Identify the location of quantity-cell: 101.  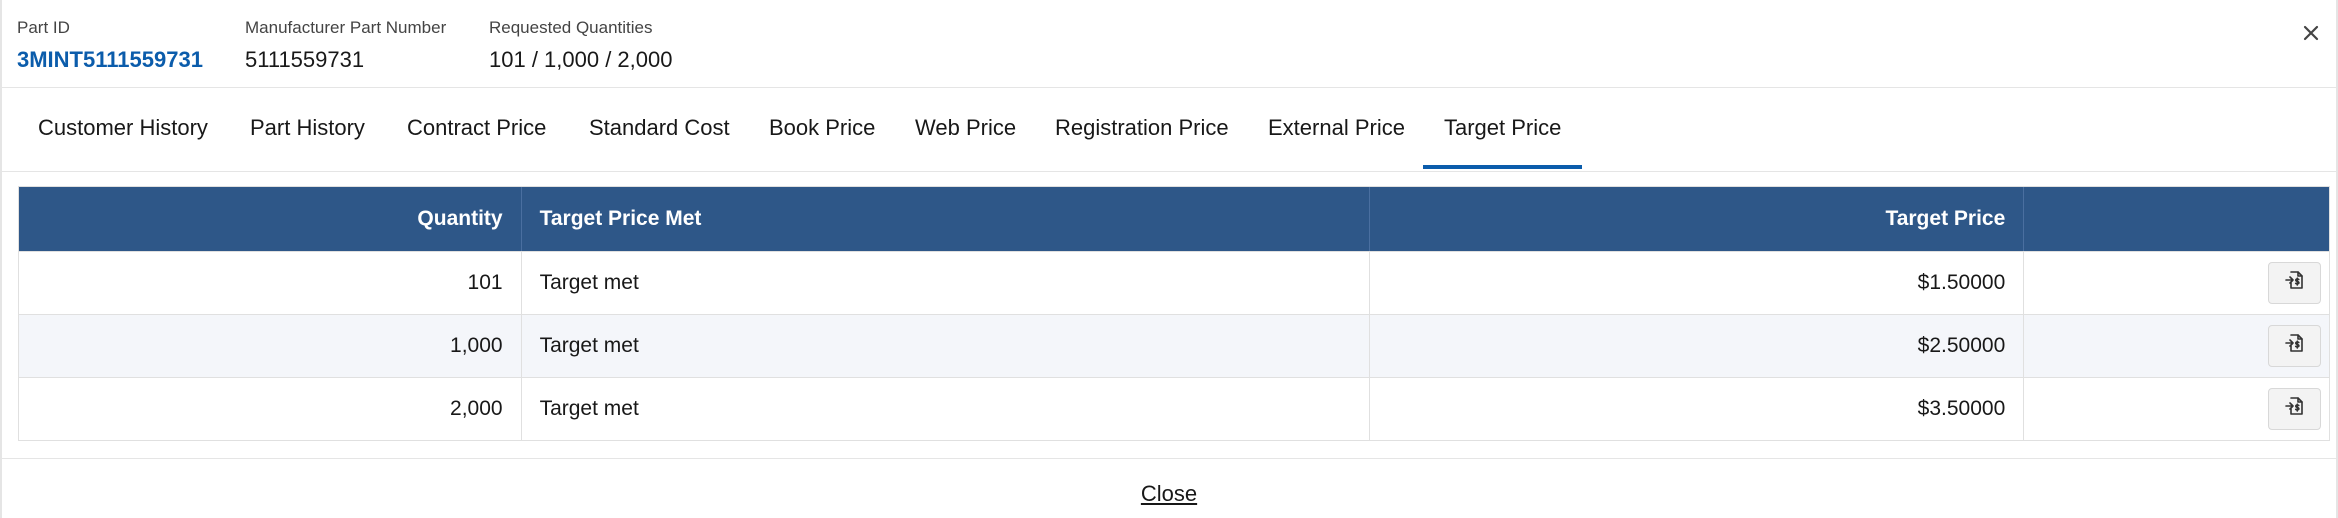
(270, 283).